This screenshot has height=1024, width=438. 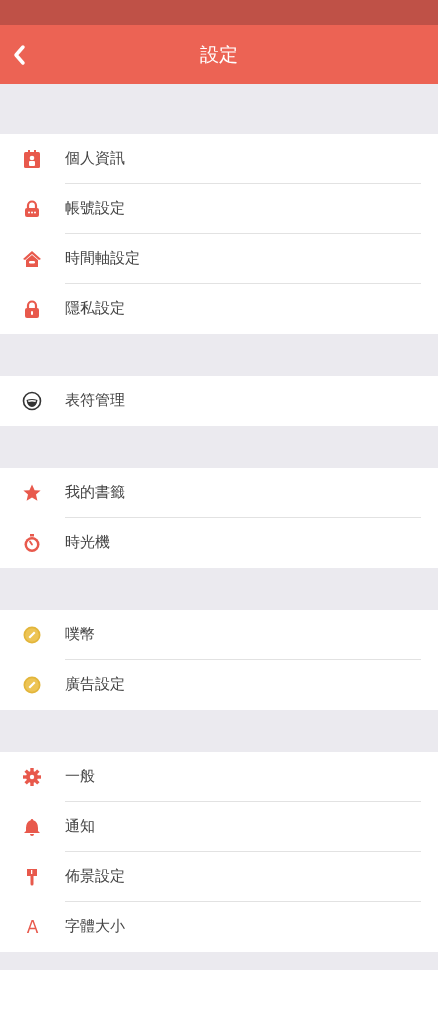 I want to click on settings-item: 個人資訊, so click(x=219, y=159).